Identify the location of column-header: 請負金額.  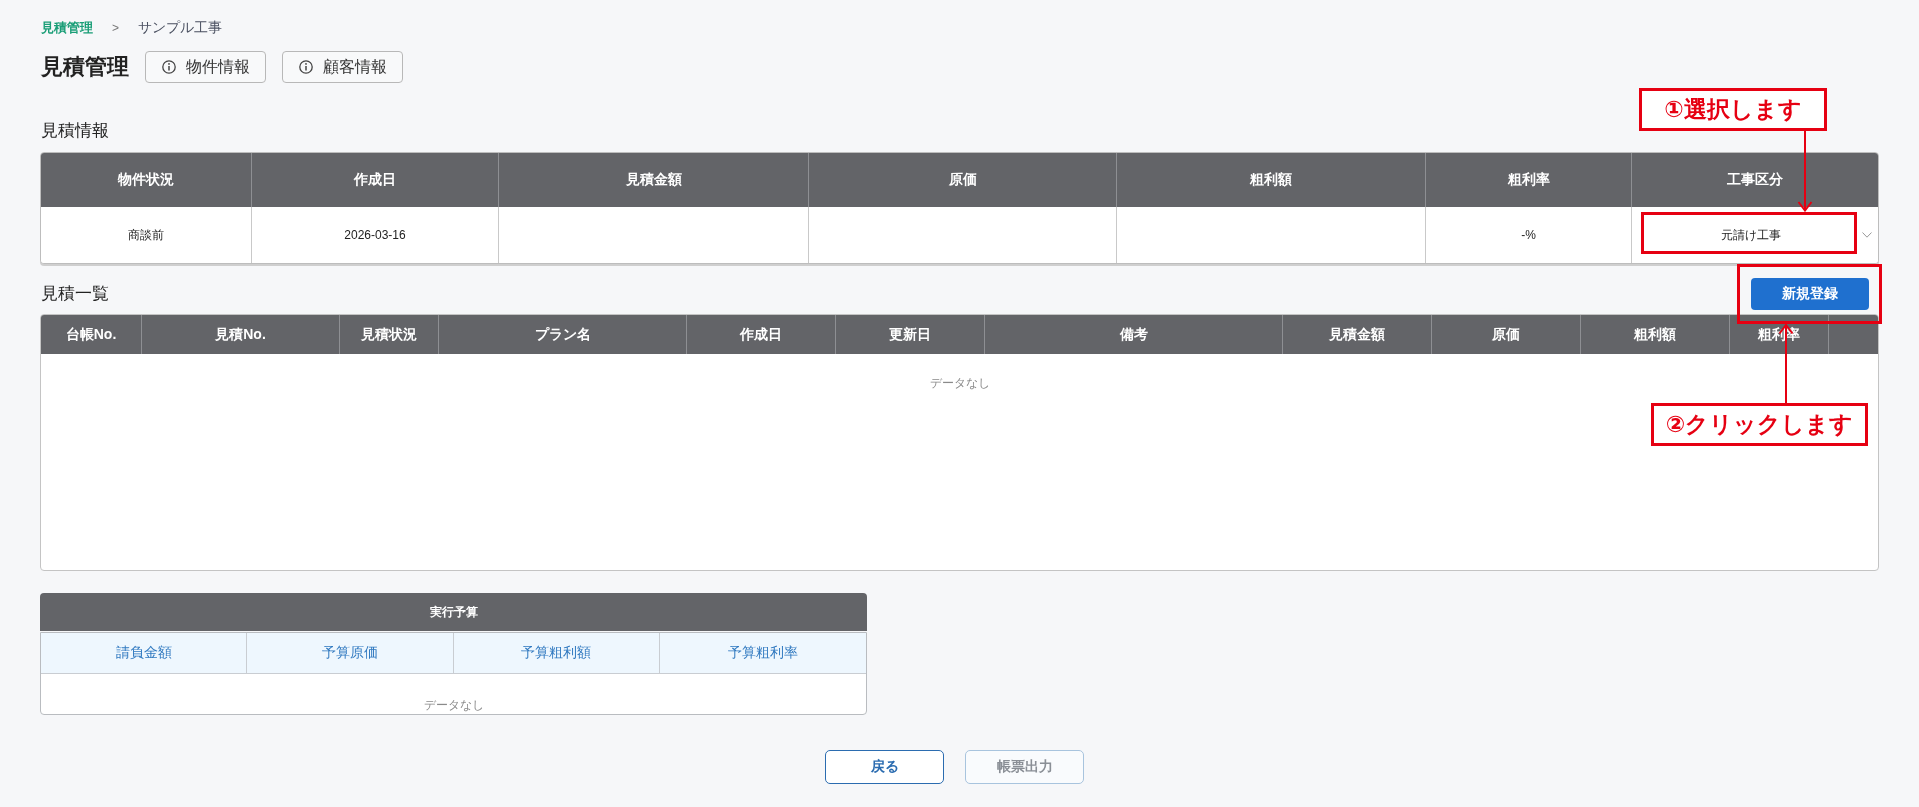
(144, 653).